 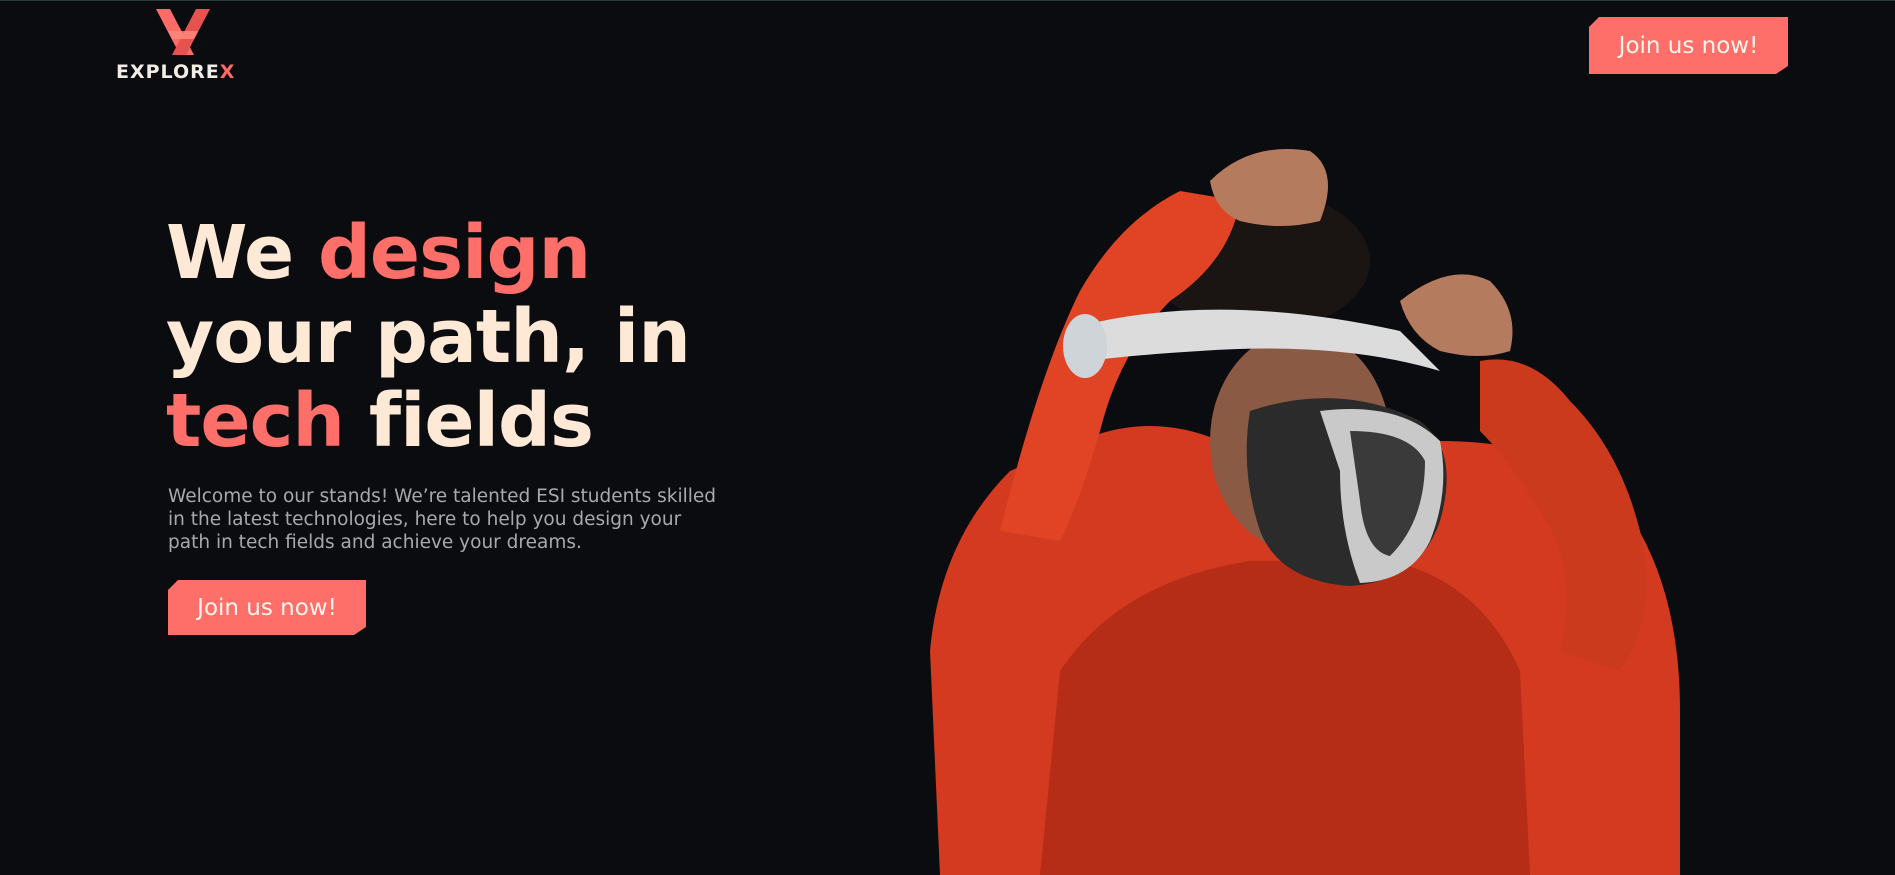 I want to click on join-us-nav-button: Join us now!, so click(x=1688, y=45).